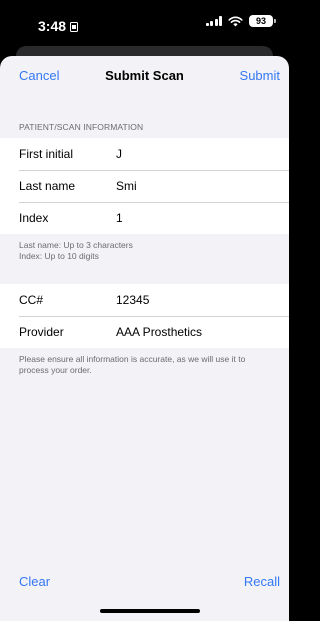 Image resolution: width=320 pixels, height=621 pixels. I want to click on cc-row: CC#, so click(144, 300).